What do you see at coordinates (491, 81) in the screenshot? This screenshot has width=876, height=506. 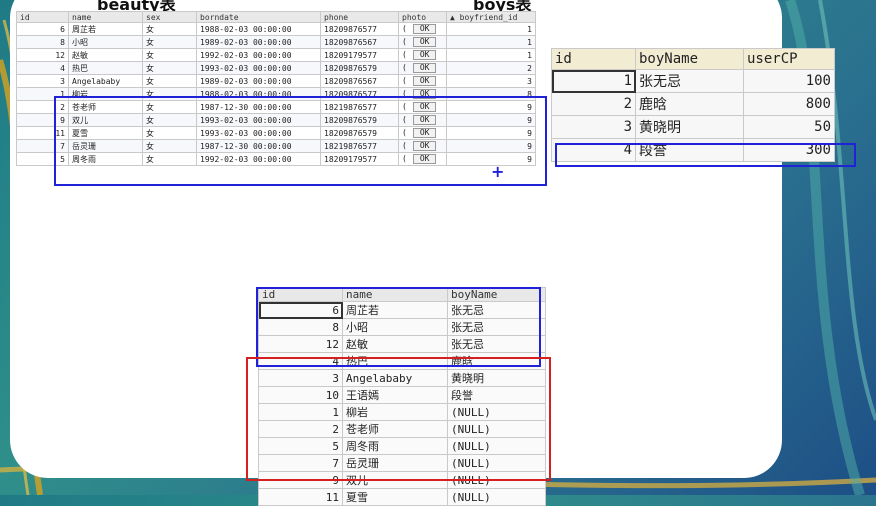 I see `cell-boyfriend-id: 3` at bounding box center [491, 81].